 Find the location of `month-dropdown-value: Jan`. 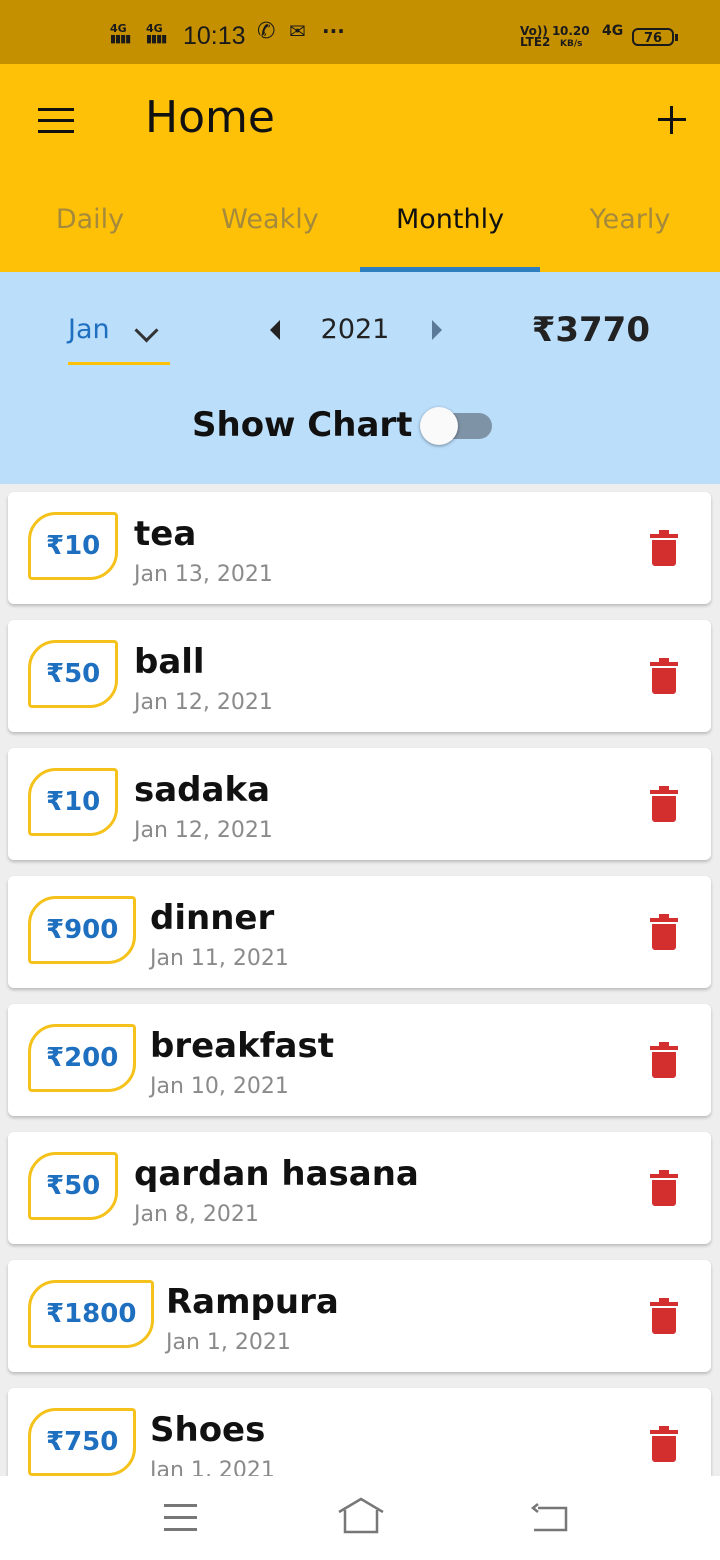

month-dropdown-value: Jan is located at coordinates (89, 329).